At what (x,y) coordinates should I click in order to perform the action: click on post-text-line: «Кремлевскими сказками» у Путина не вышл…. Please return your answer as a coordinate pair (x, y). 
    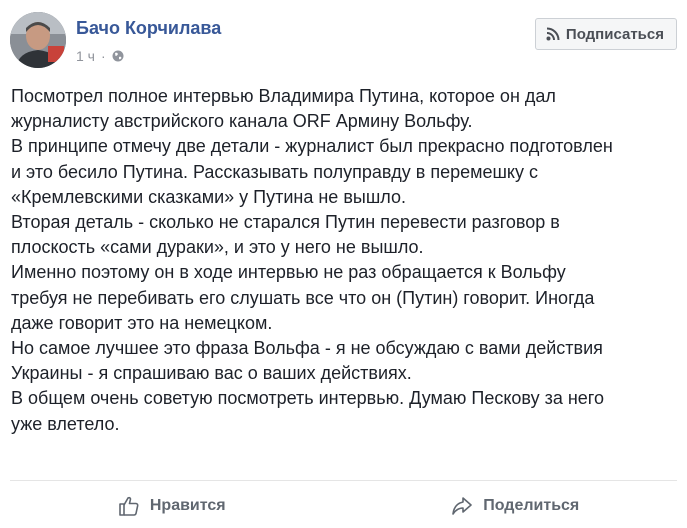
    Looking at the image, I should click on (208, 196).